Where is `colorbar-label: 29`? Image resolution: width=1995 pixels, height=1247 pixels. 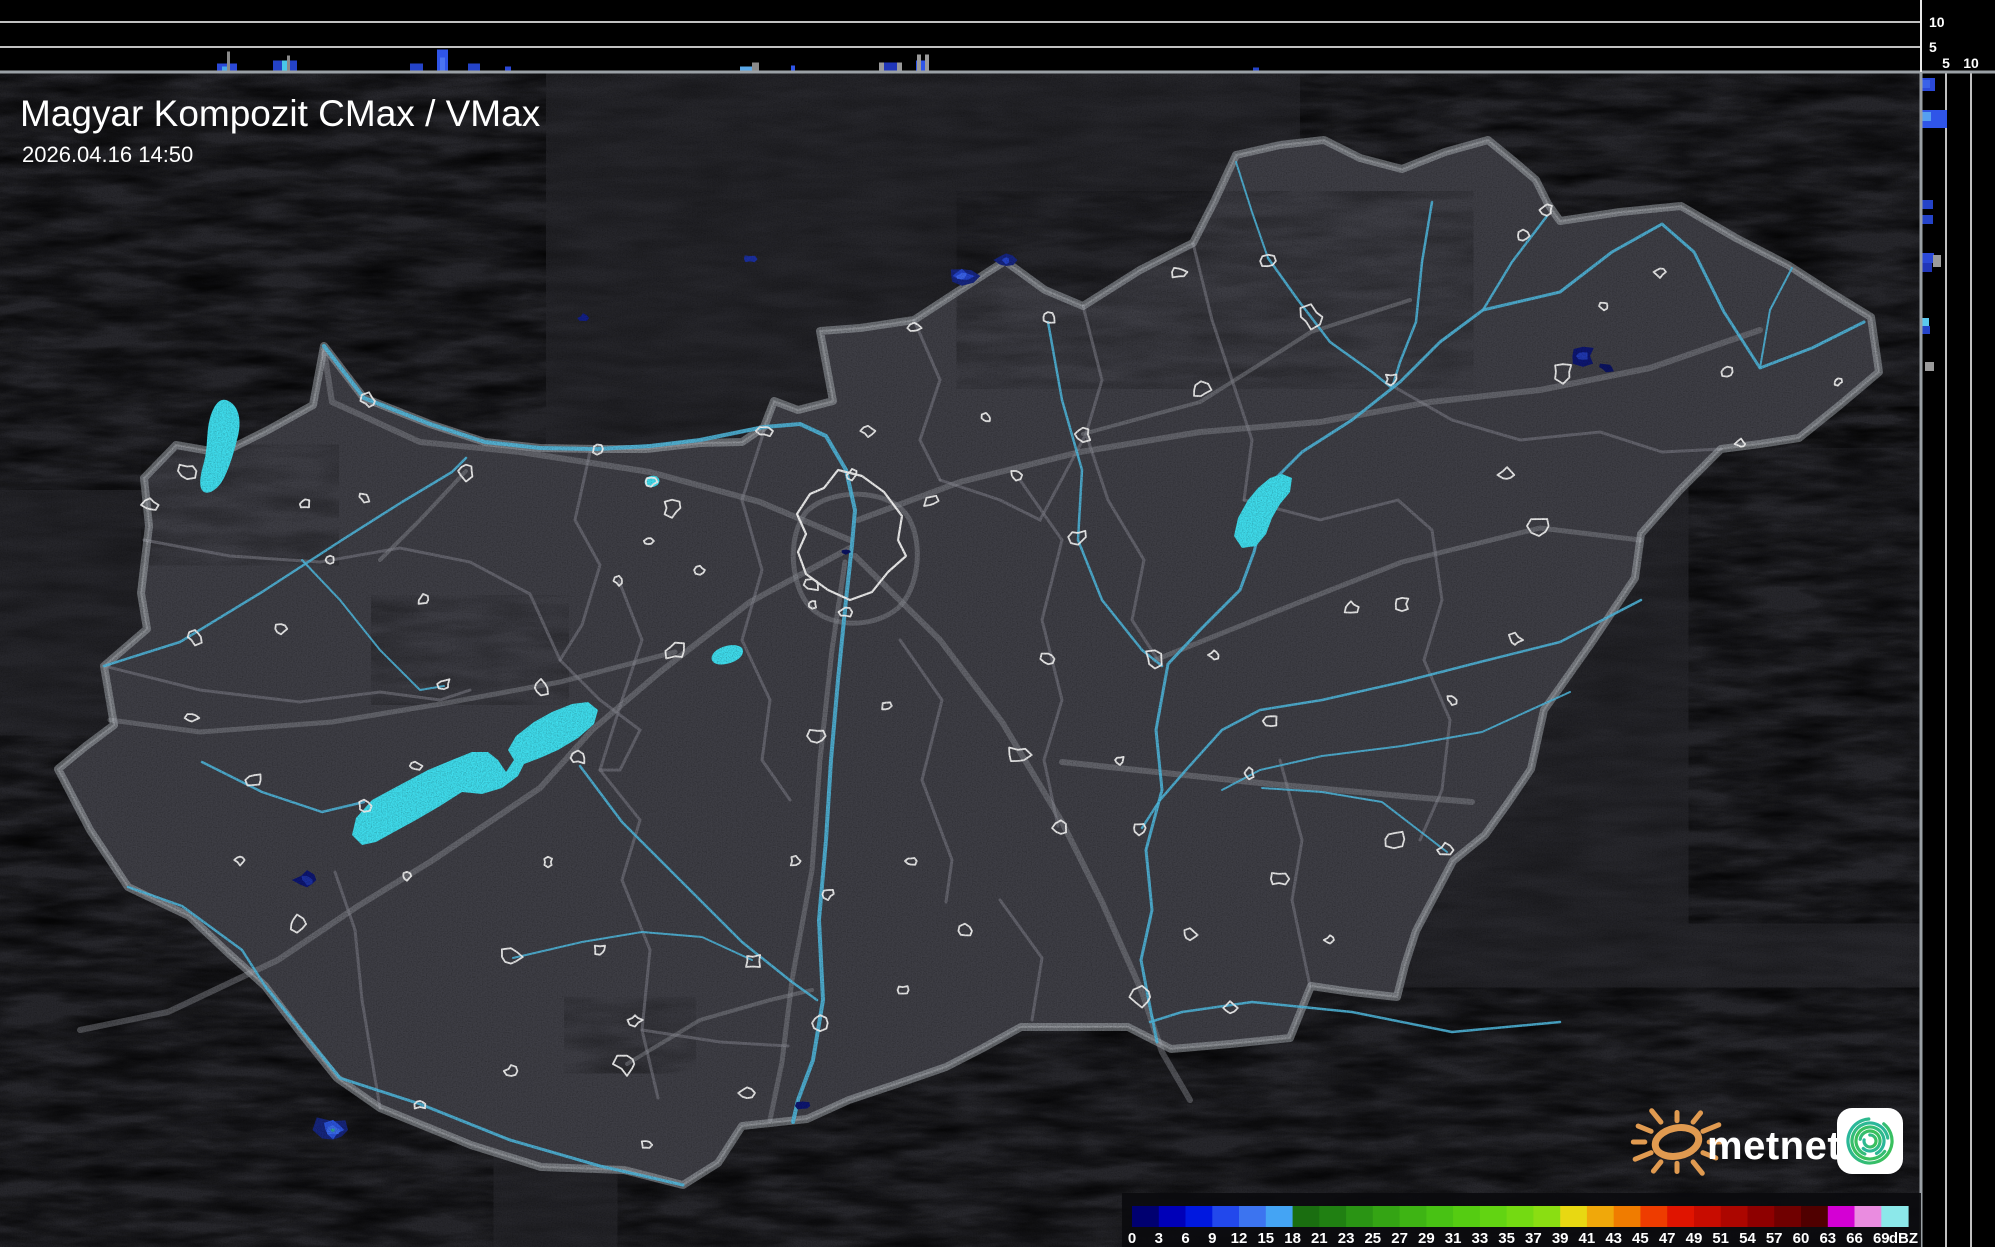 colorbar-label: 29 is located at coordinates (1426, 1238).